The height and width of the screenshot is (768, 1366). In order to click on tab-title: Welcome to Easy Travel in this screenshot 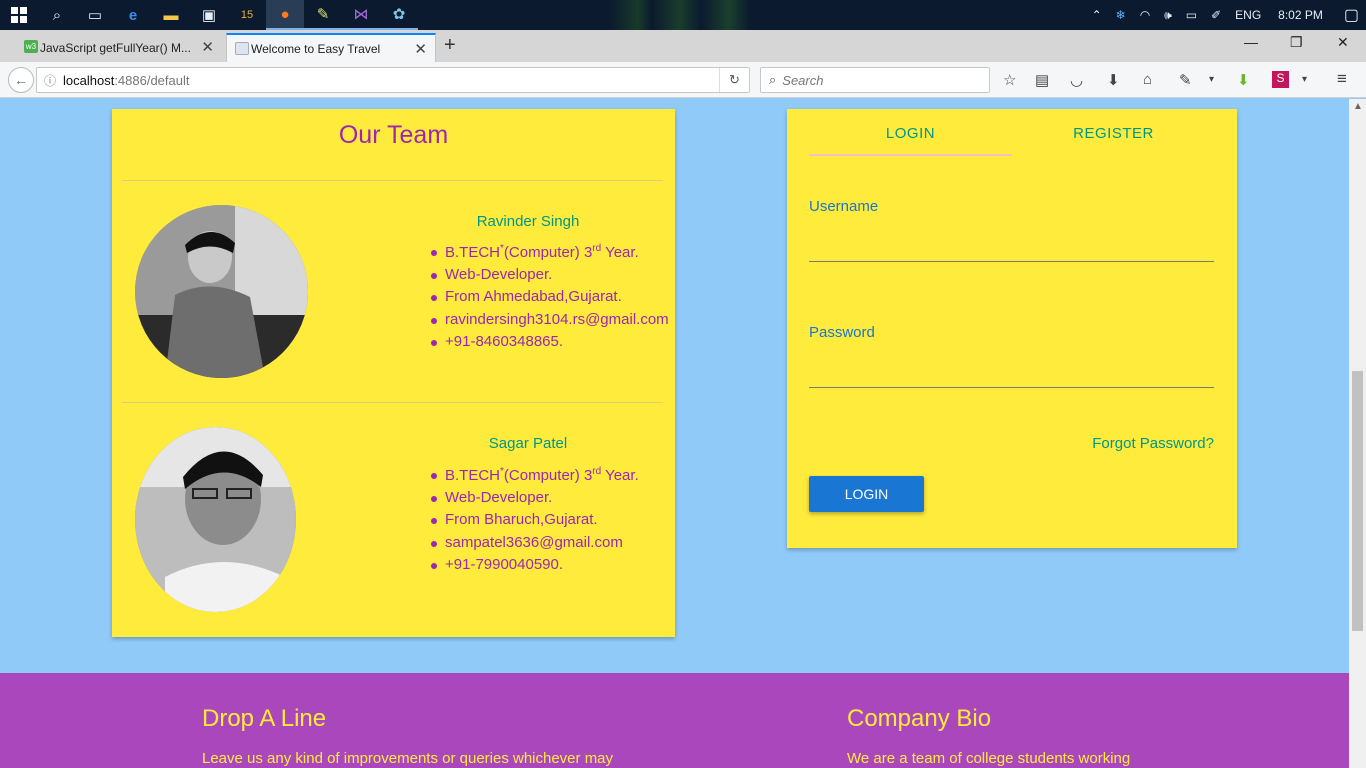, I will do `click(316, 48)`.